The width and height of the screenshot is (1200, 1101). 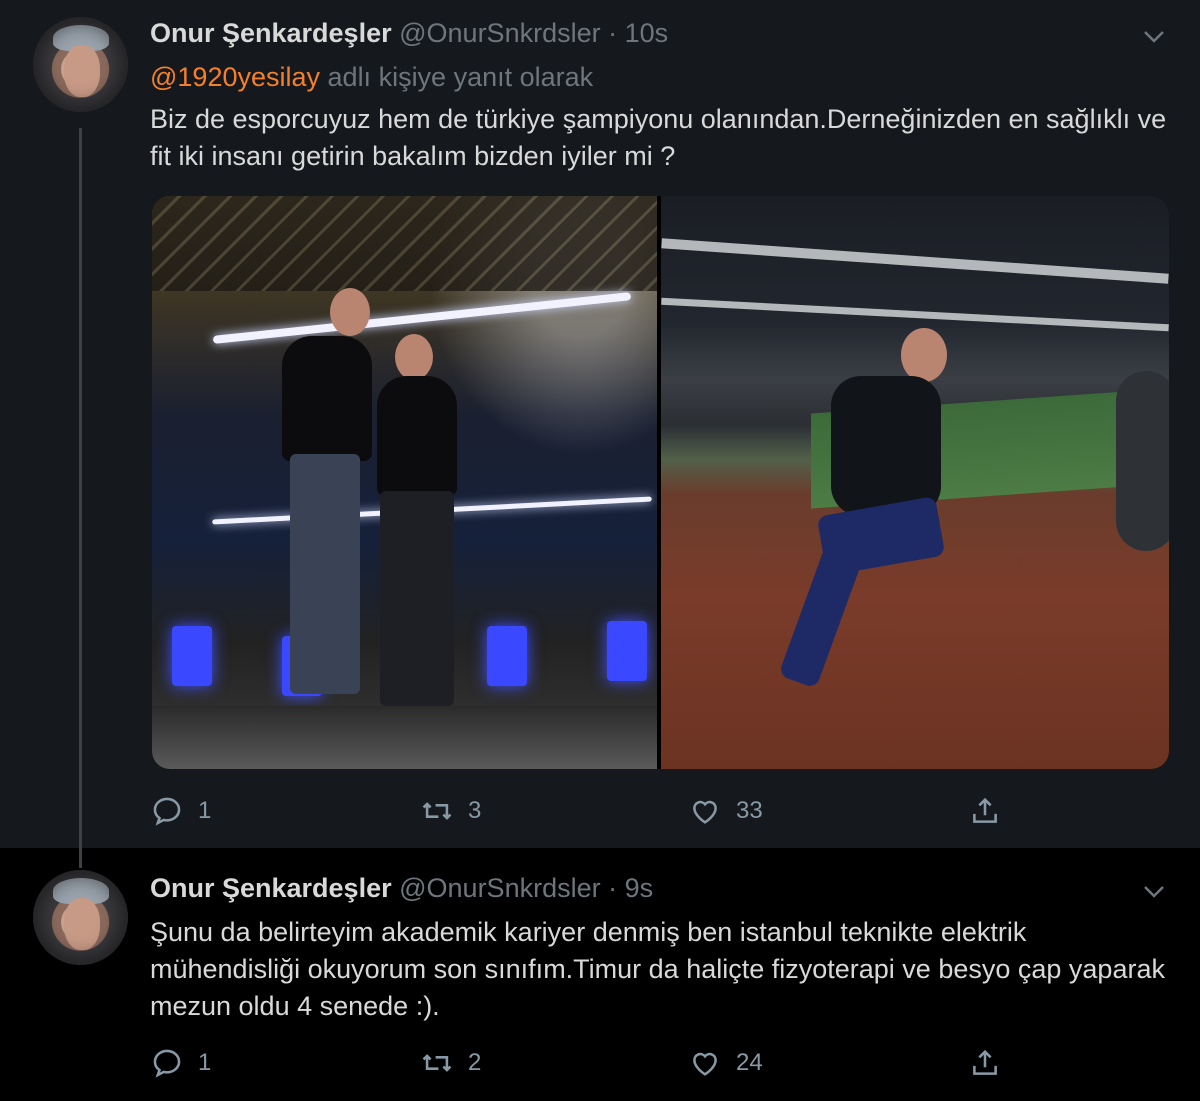 I want to click on retweet-button: 2, so click(x=450, y=1063).